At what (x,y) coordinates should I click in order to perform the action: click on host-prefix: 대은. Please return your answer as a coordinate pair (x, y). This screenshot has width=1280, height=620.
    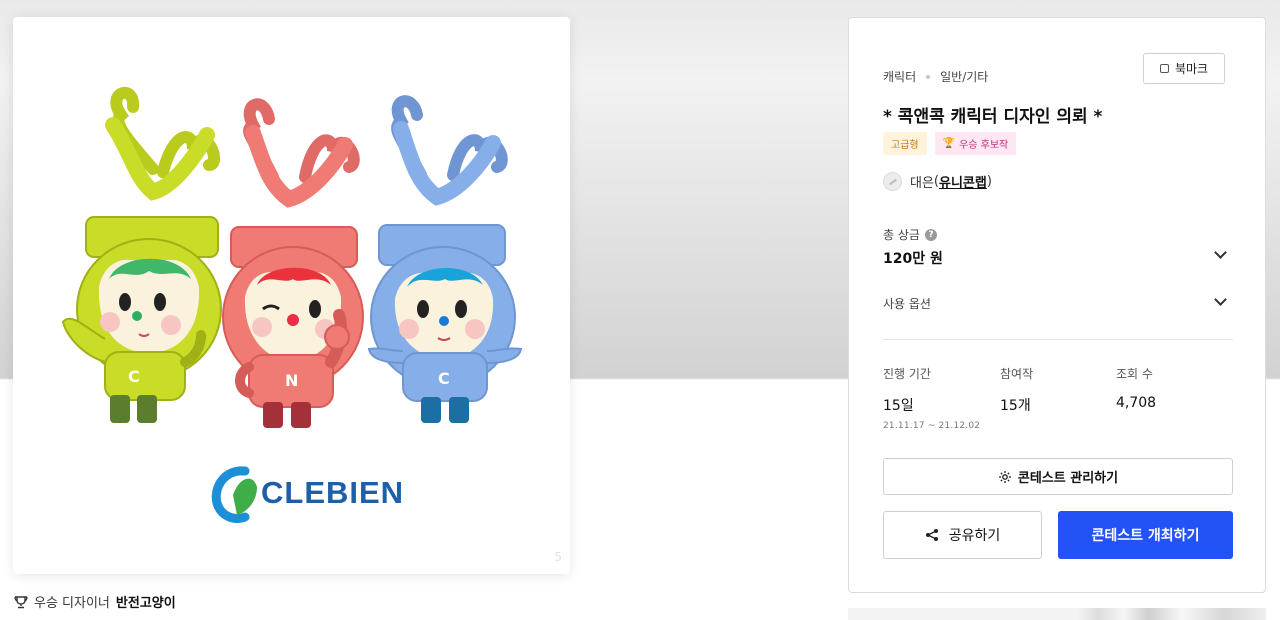
    Looking at the image, I should click on (922, 183).